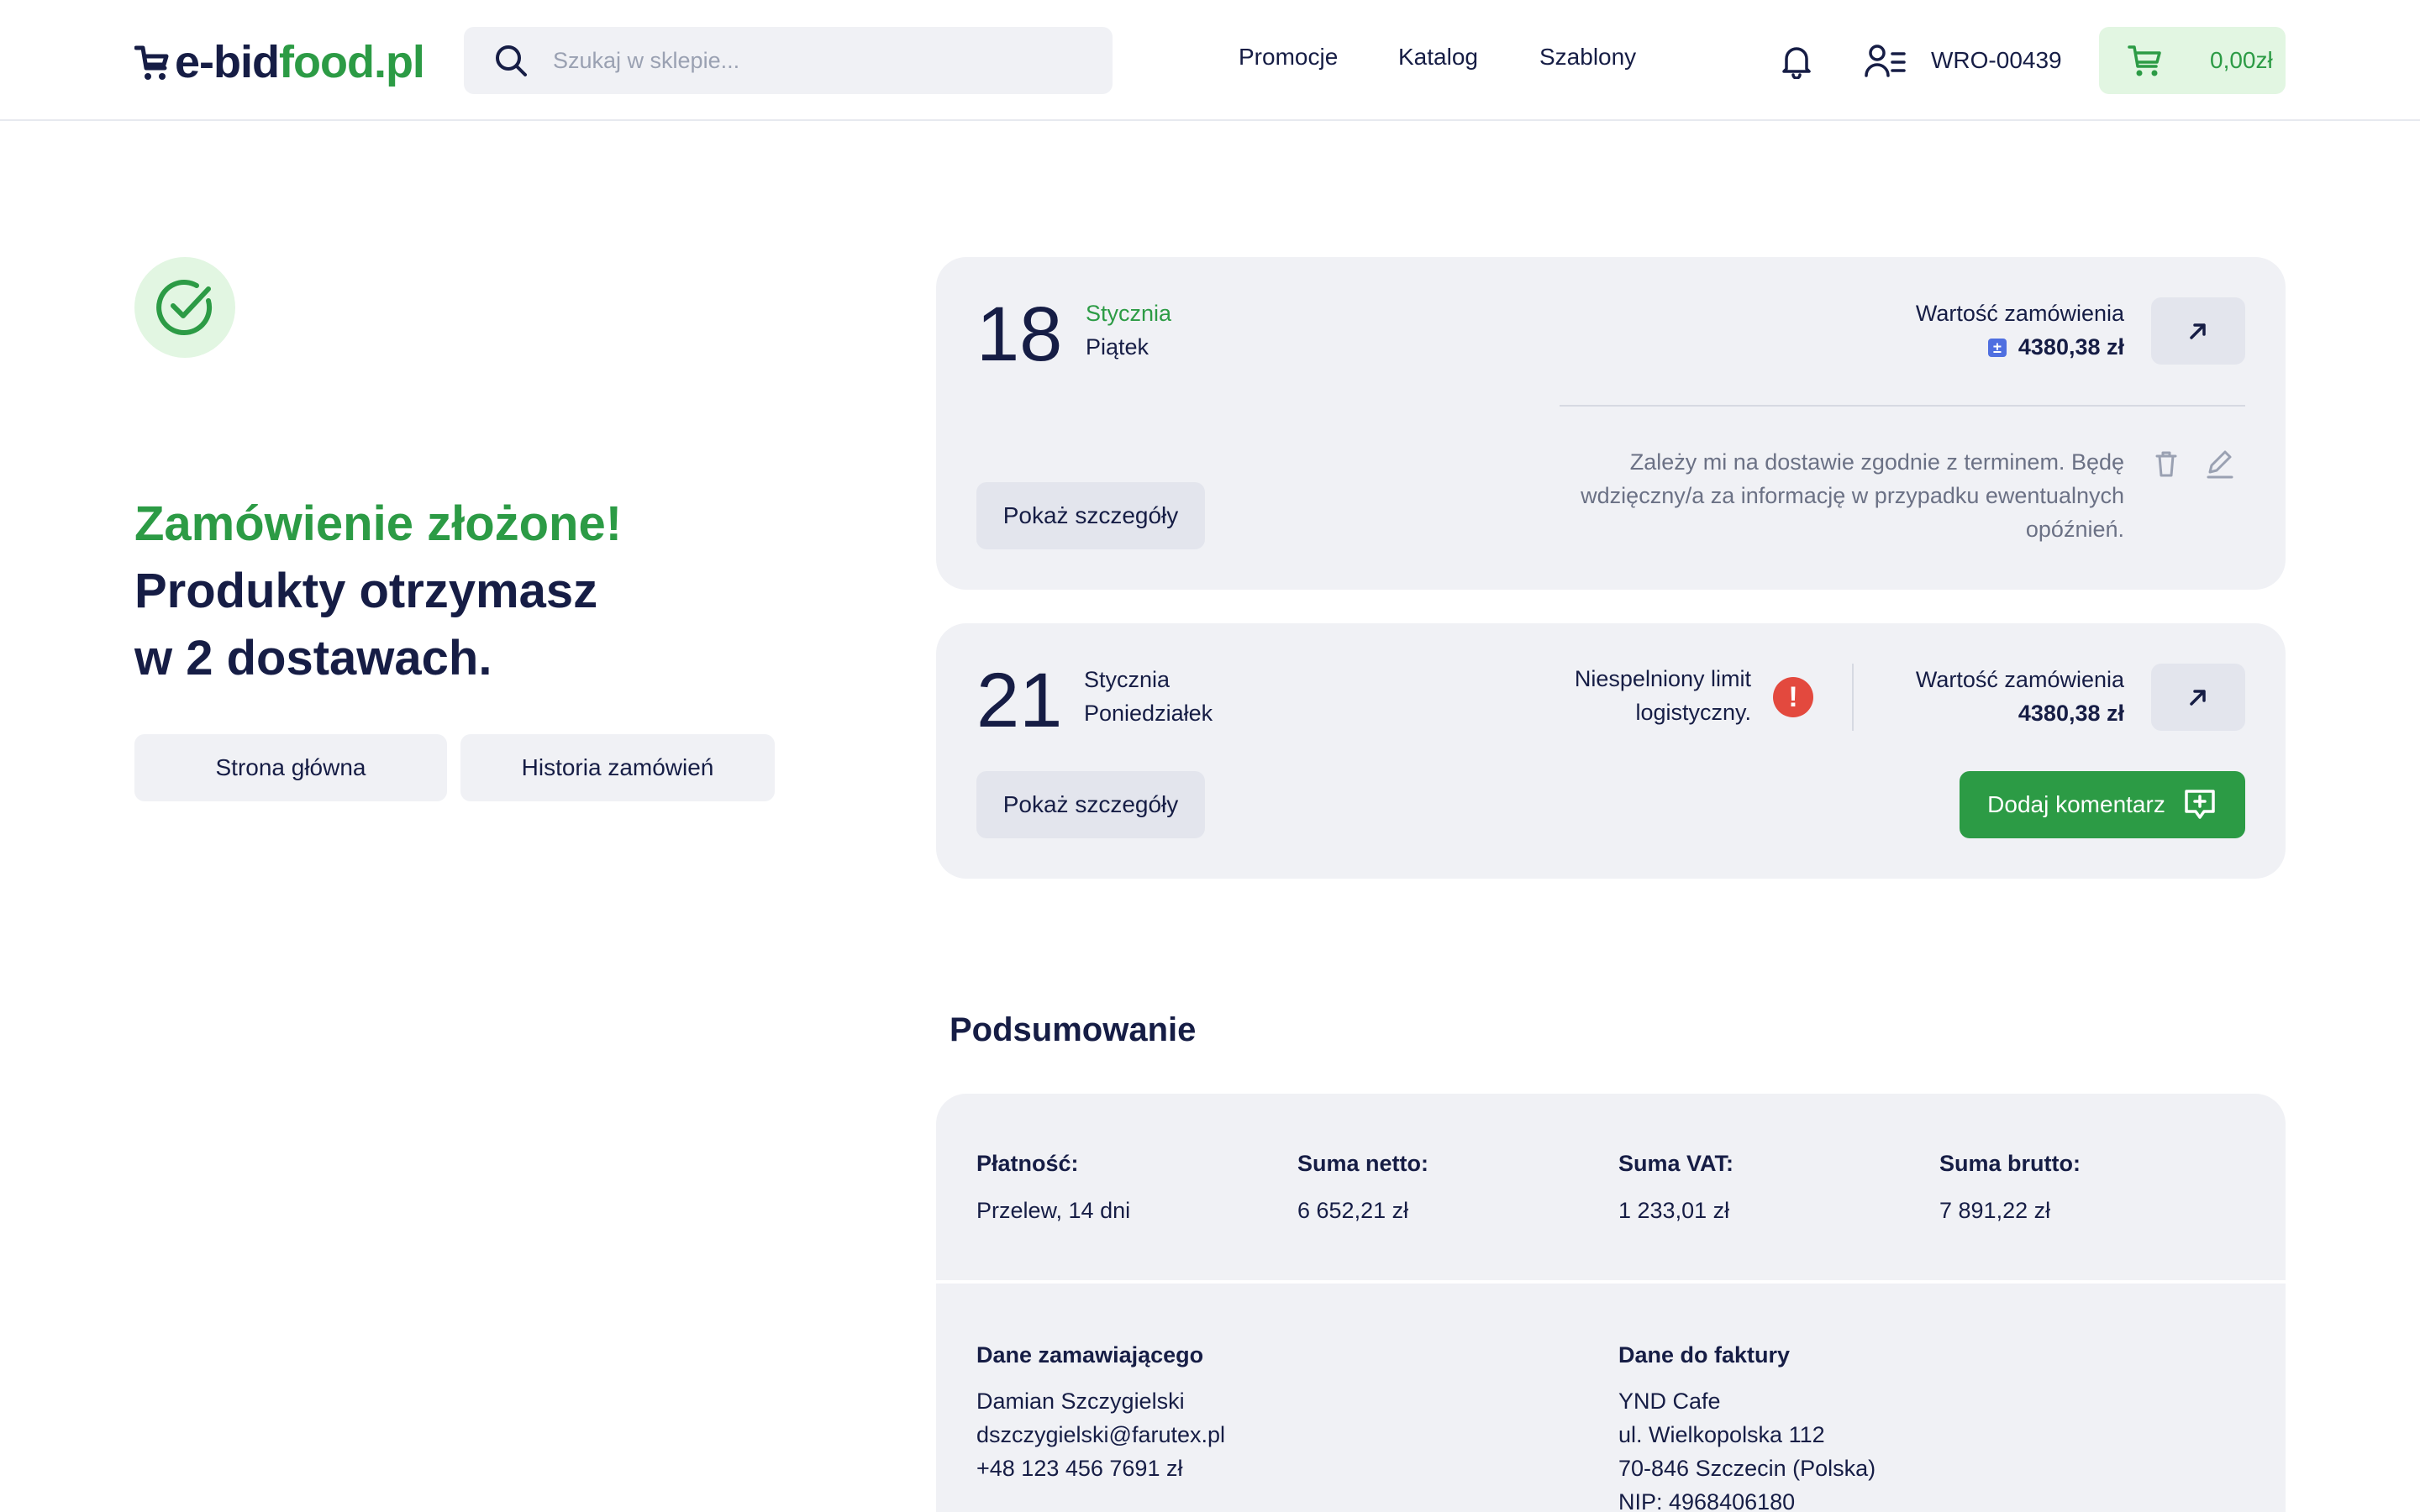  Describe the element at coordinates (805, 60) in the screenshot. I see `search-input` at that location.